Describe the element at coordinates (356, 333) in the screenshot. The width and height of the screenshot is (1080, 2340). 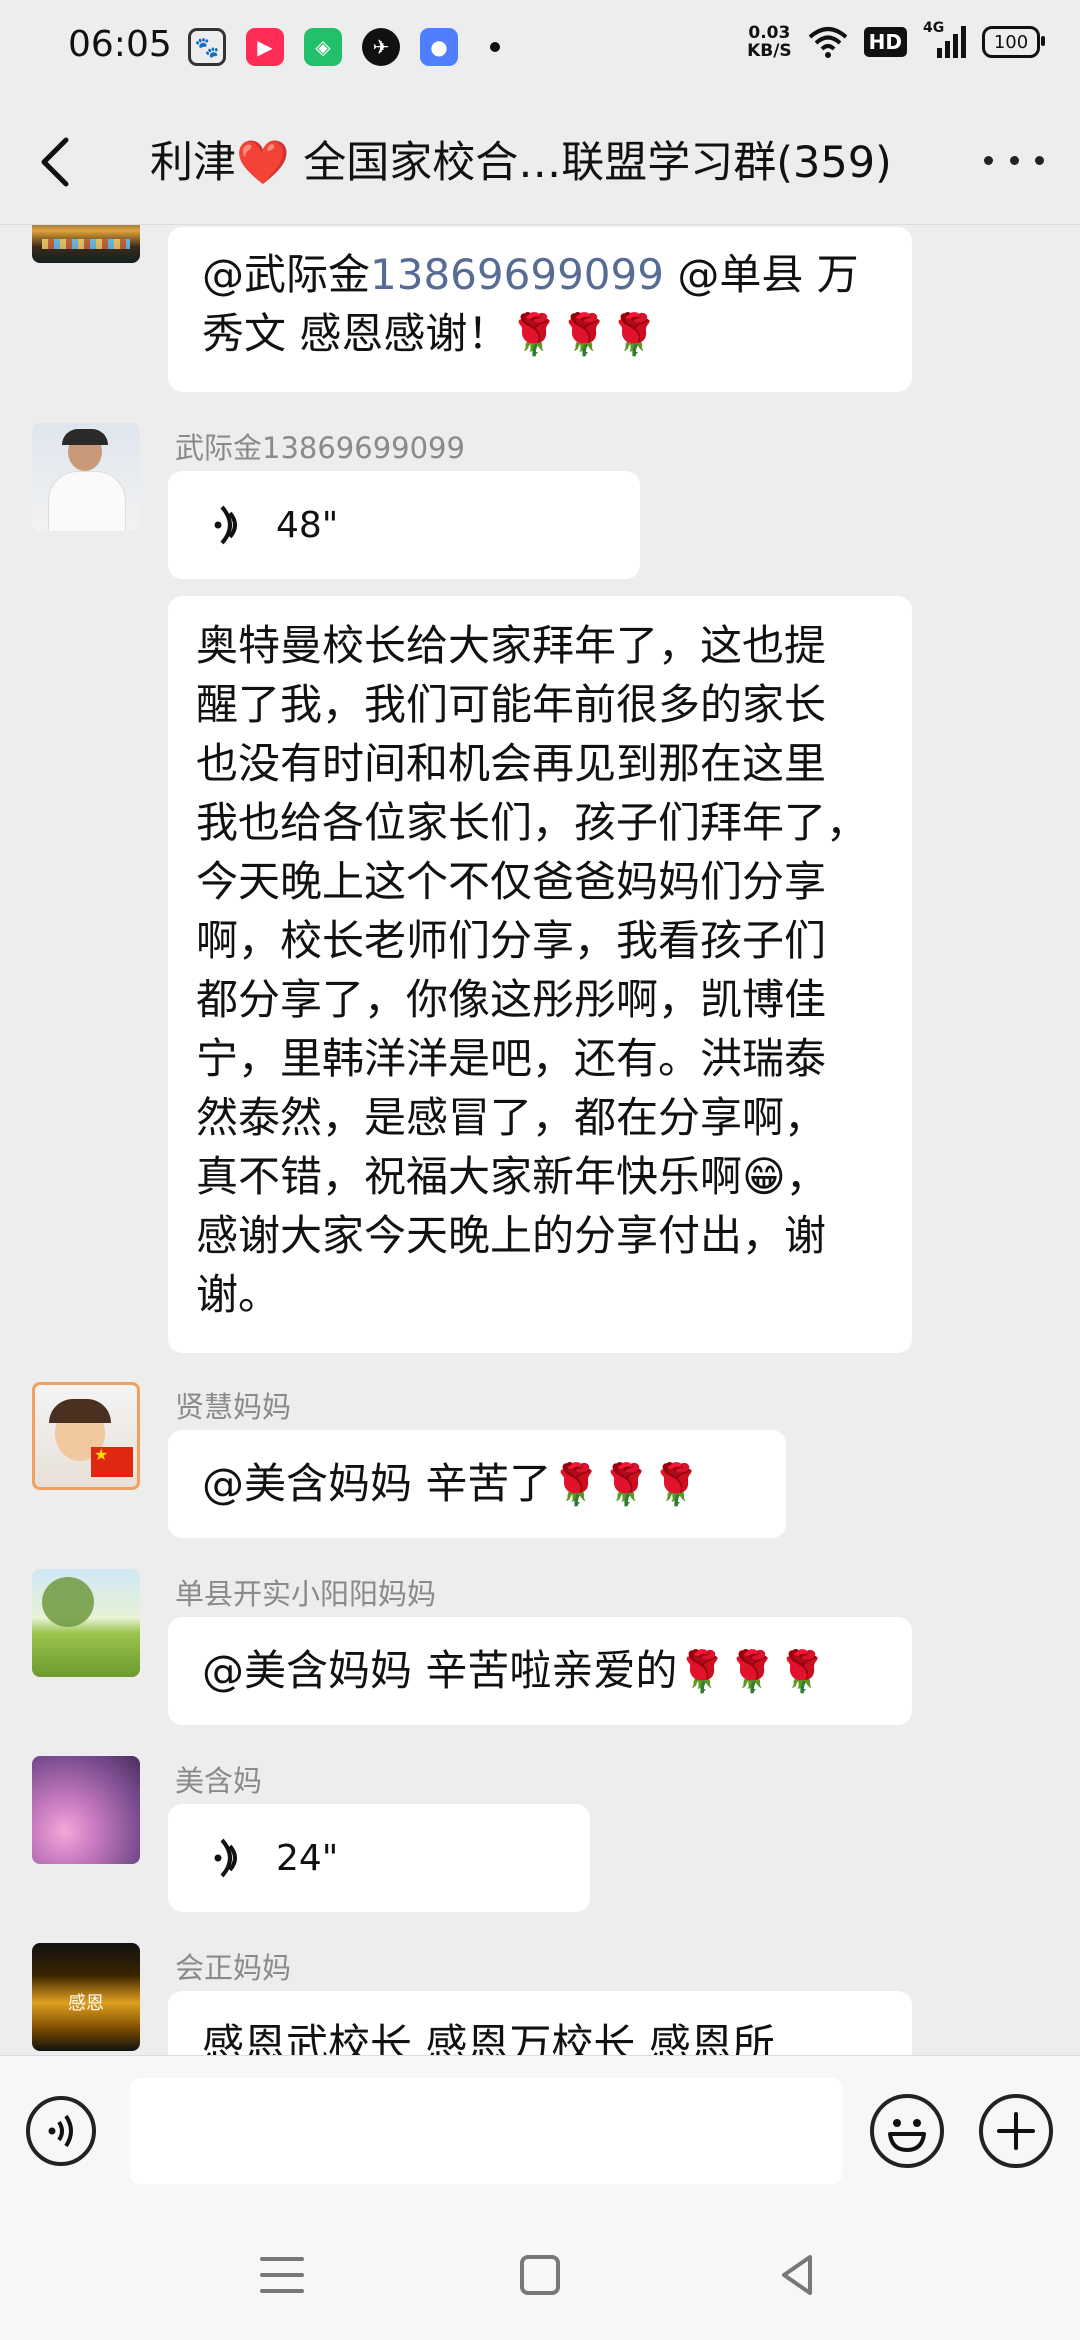
I see `message-text: 秀文 感恩感谢！` at that location.